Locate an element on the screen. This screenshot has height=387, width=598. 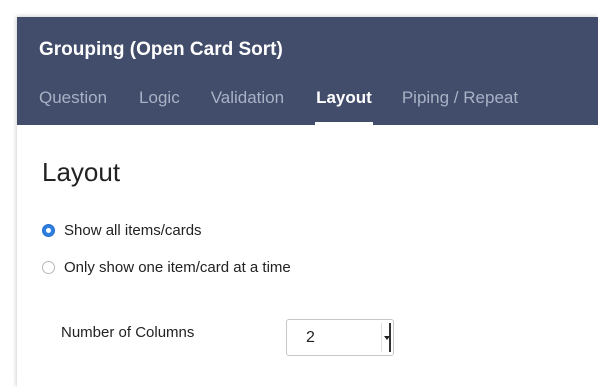
tab-piping-repeat: Piping / Repeat is located at coordinates (460, 106).